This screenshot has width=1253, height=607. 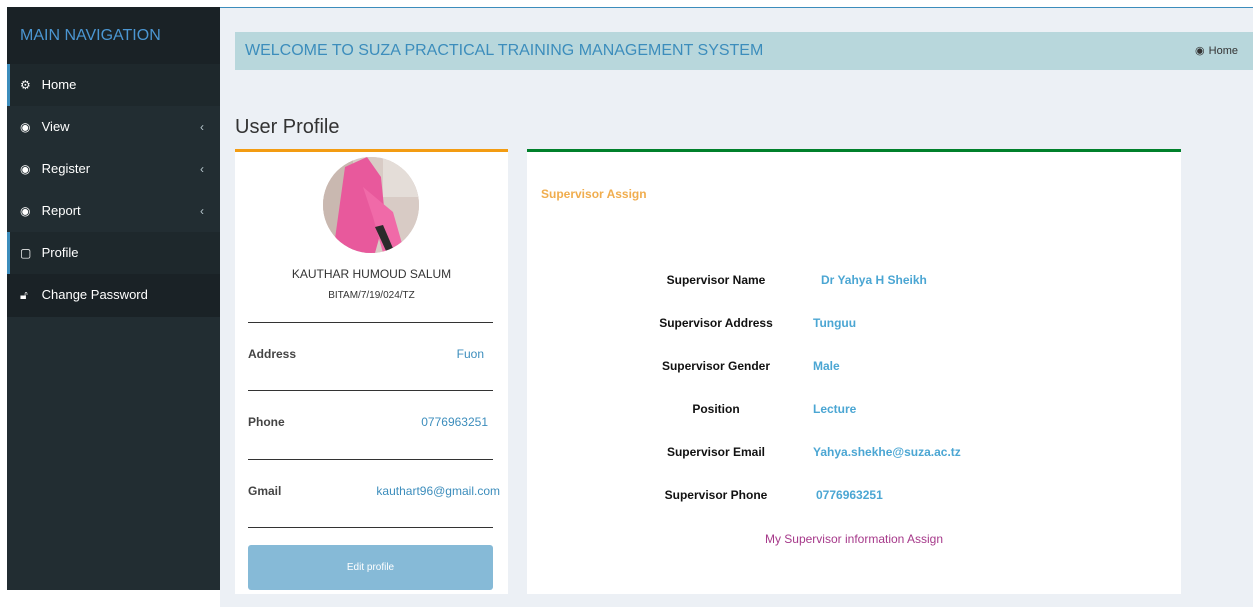 What do you see at coordinates (716, 452) in the screenshot?
I see `supervisor-email-label: Supervisor Email` at bounding box center [716, 452].